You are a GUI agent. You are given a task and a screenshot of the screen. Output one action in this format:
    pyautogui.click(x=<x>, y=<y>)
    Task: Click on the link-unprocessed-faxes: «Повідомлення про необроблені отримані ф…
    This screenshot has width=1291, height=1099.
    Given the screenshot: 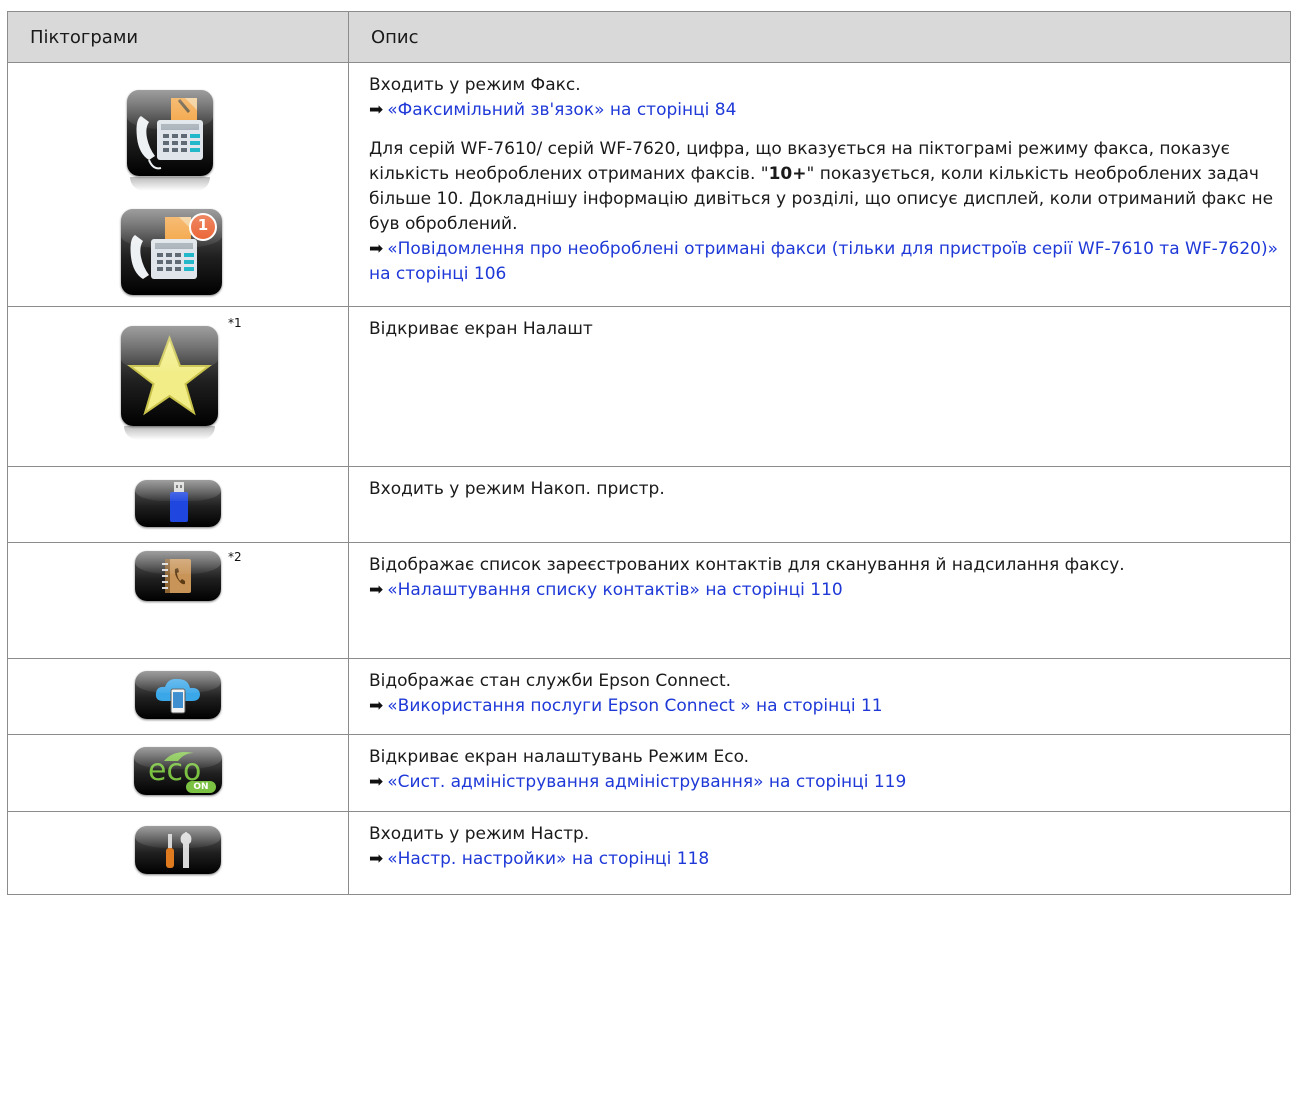 What is the action you would take?
    pyautogui.click(x=823, y=261)
    